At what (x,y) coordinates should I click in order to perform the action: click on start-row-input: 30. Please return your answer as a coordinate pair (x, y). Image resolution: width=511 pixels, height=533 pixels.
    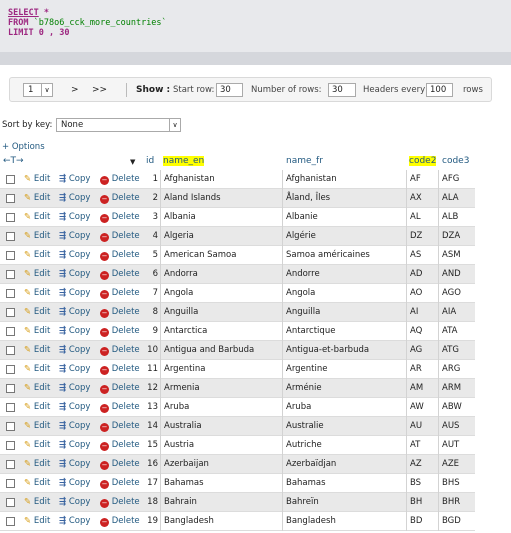
    Looking at the image, I should click on (229, 90).